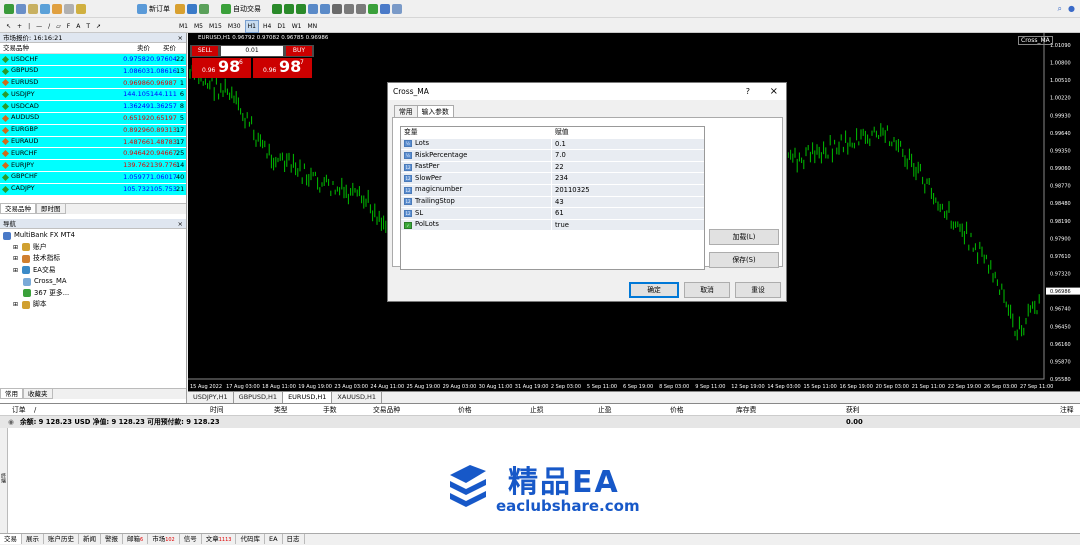 Image resolution: width=1080 pixels, height=545 pixels. Describe the element at coordinates (744, 237) in the screenshot. I see `load-button: 加载(L)` at that location.